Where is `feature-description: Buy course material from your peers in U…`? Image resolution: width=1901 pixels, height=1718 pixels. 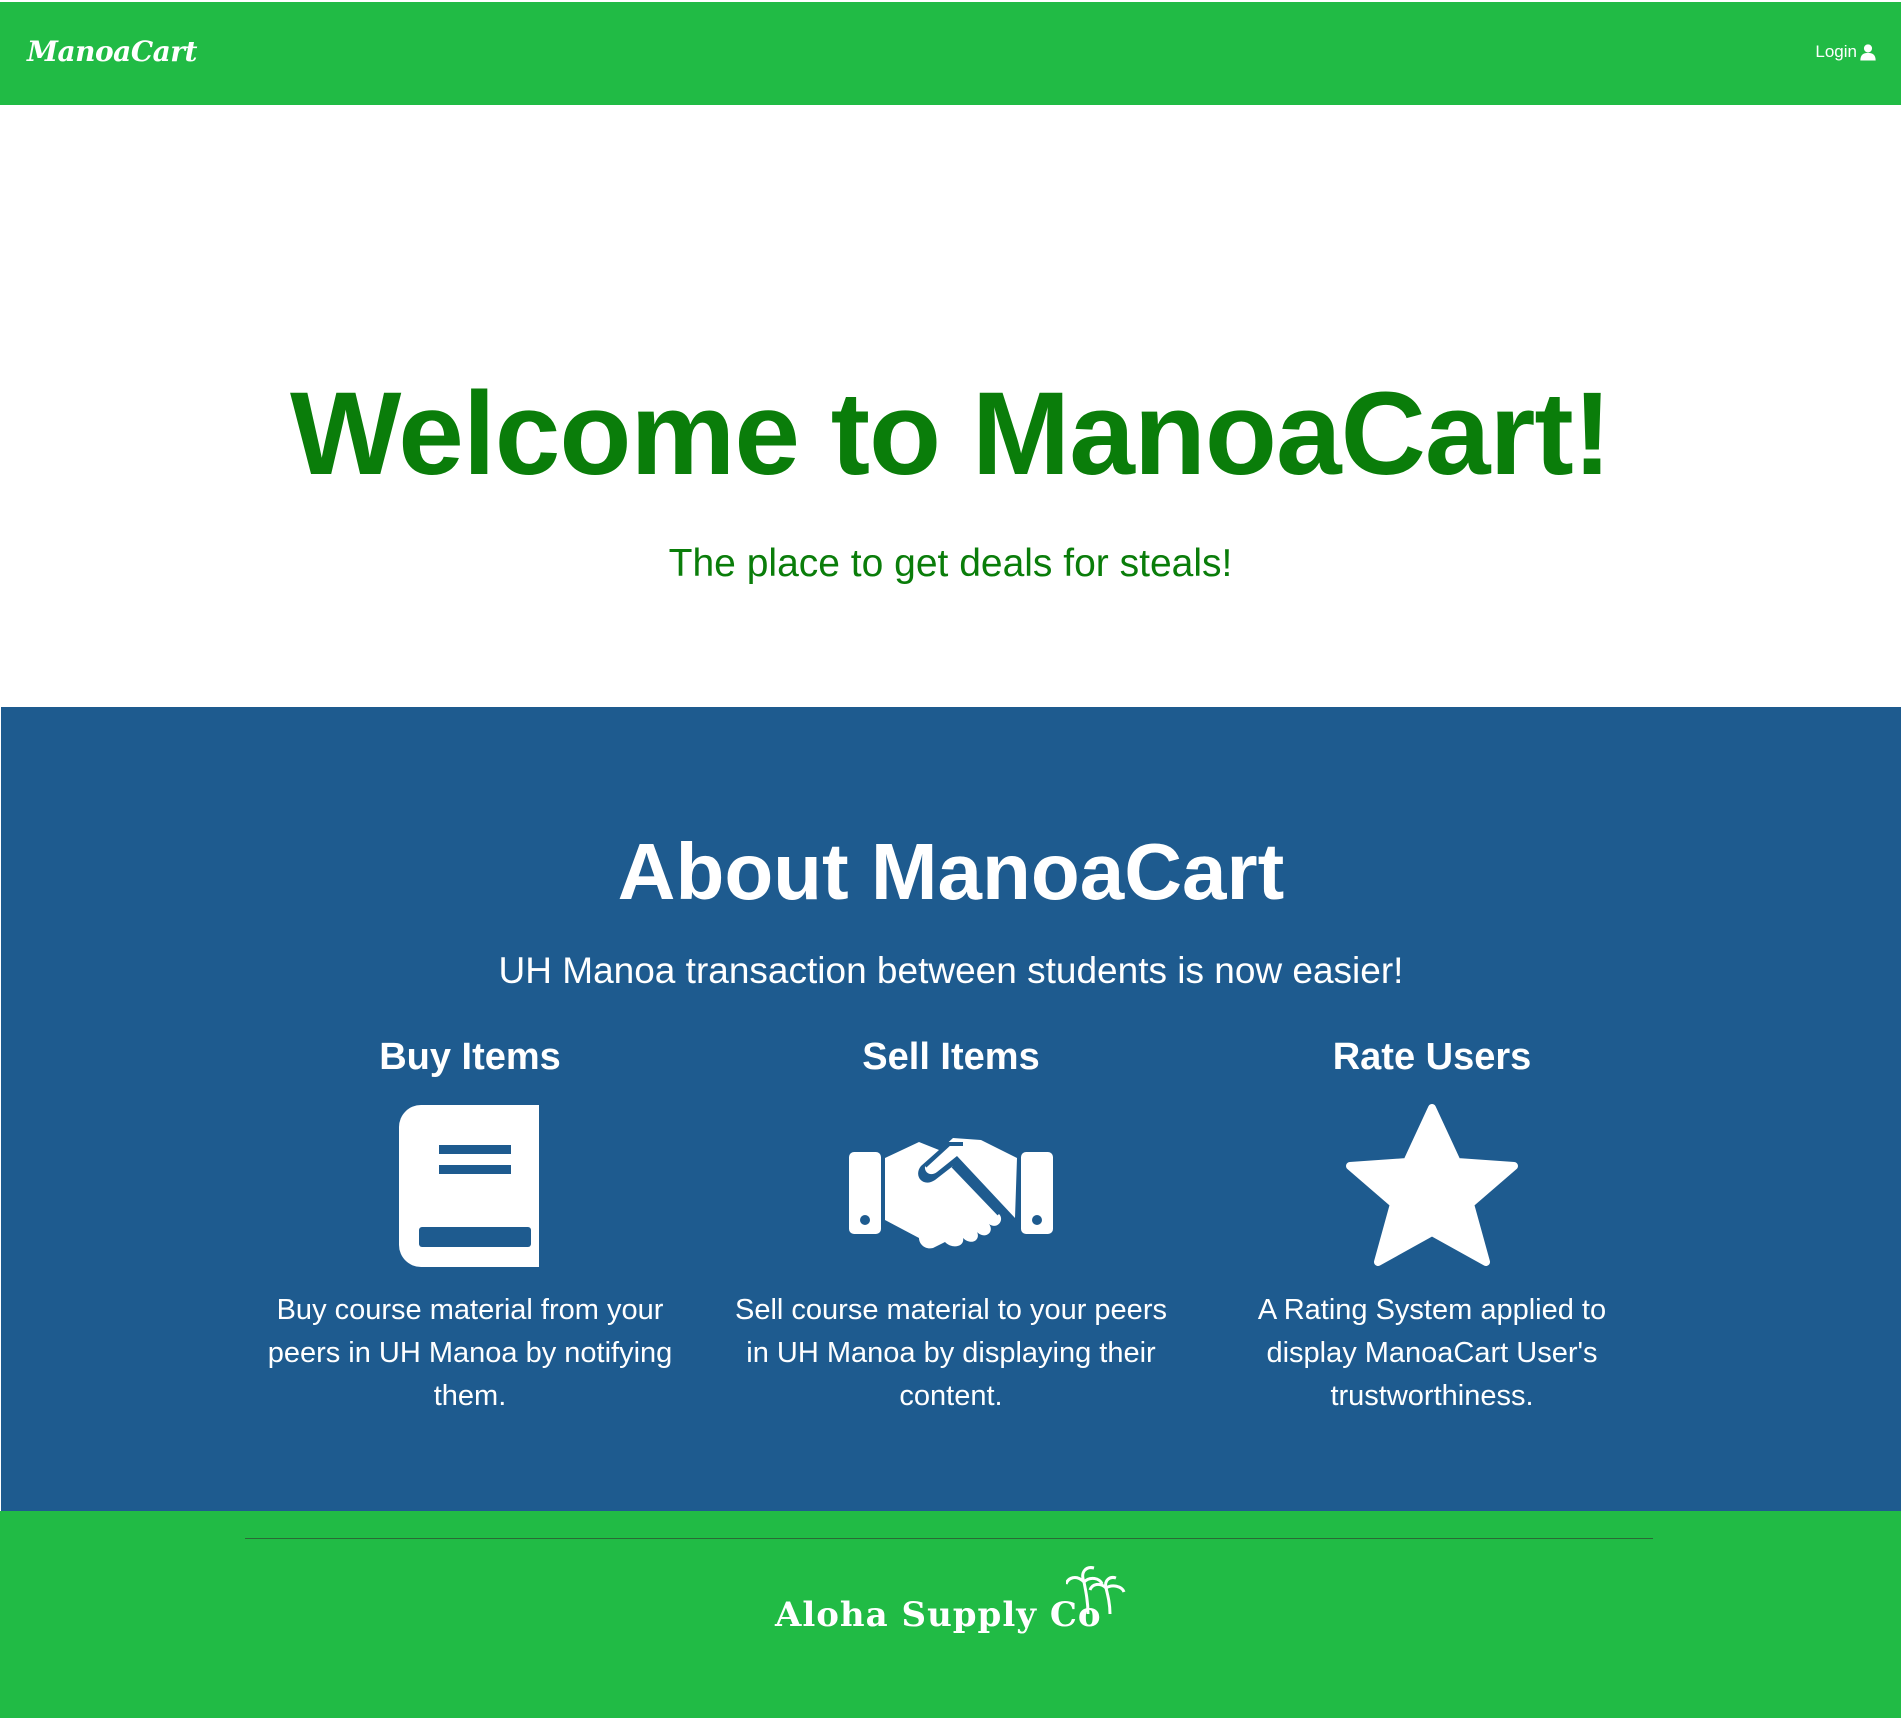
feature-description: Buy course material from your peers in U… is located at coordinates (470, 1352).